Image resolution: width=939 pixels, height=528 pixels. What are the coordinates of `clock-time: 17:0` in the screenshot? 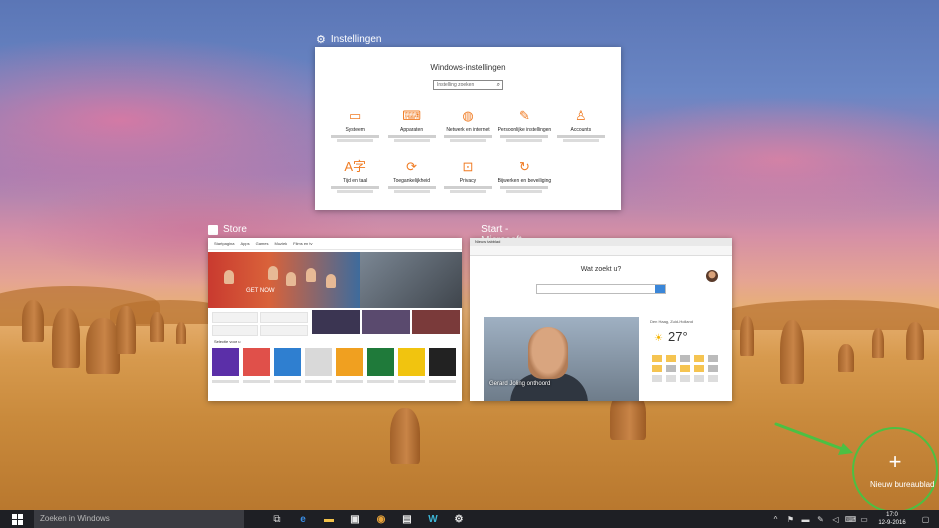 It's located at (892, 515).